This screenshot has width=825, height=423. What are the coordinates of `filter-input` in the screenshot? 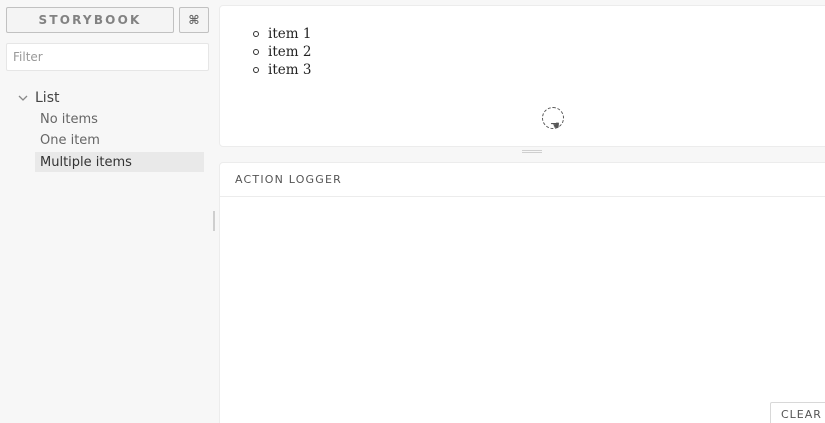 It's located at (107, 57).